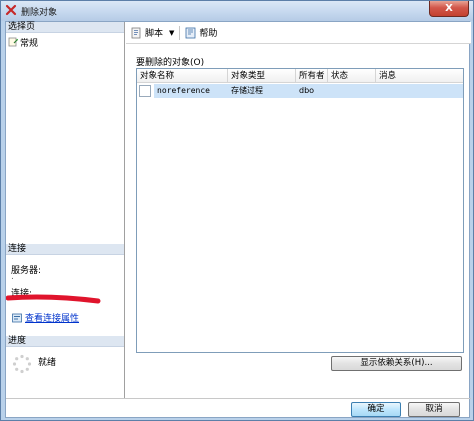 The height and width of the screenshot is (421, 474). I want to click on script-label: 脚本, so click(154, 34).